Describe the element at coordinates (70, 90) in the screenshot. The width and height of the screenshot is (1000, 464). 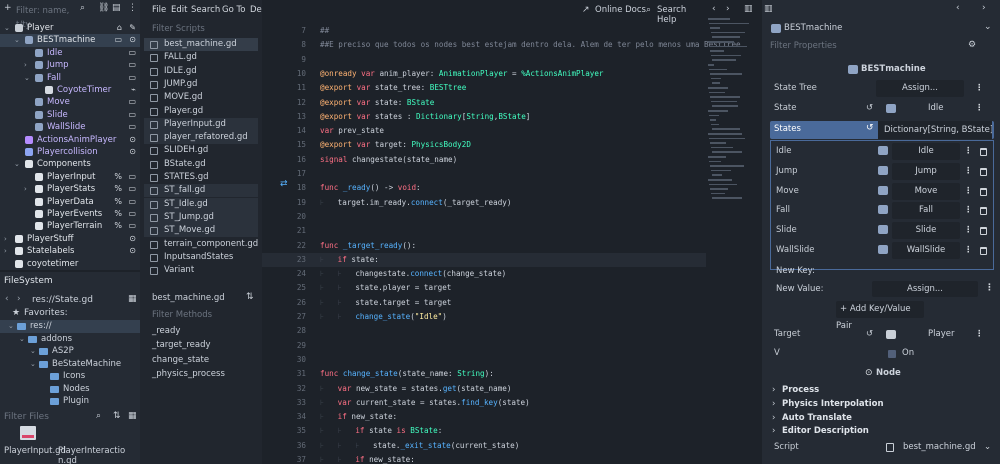
I see `scene-tree-item: CoyoteTimer ⌁` at that location.